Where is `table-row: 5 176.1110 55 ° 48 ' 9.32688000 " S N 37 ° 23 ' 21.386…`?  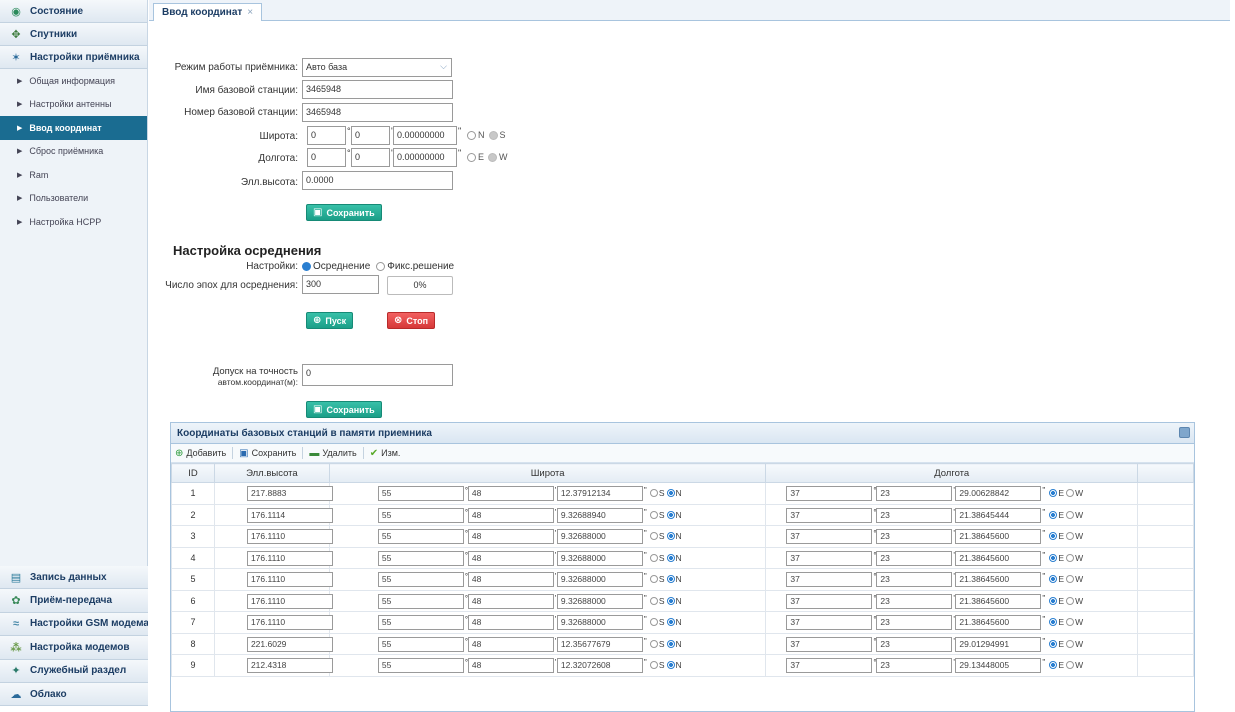 table-row: 5 176.1110 55 ° 48 ' 9.32688000 " S N 37 ° 23 ' 21.386… is located at coordinates (682, 579).